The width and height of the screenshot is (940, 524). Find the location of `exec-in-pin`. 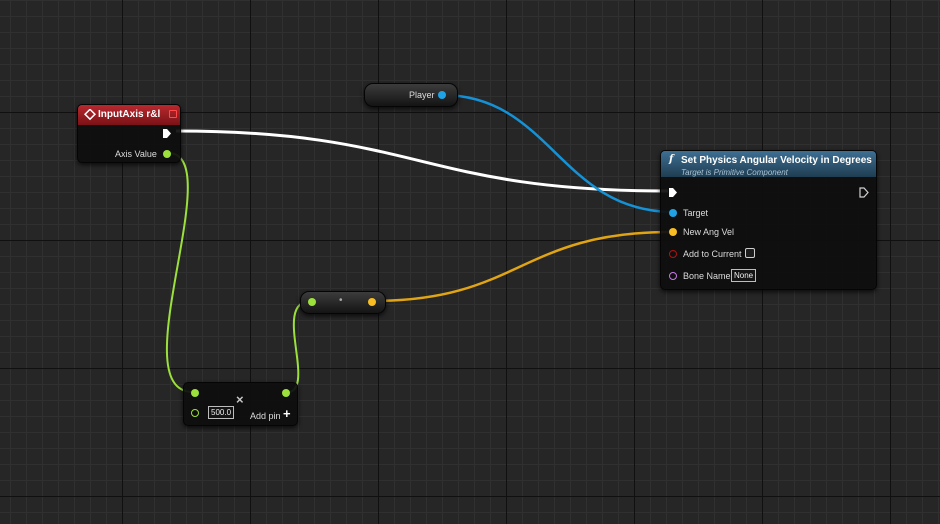

exec-in-pin is located at coordinates (673, 192).